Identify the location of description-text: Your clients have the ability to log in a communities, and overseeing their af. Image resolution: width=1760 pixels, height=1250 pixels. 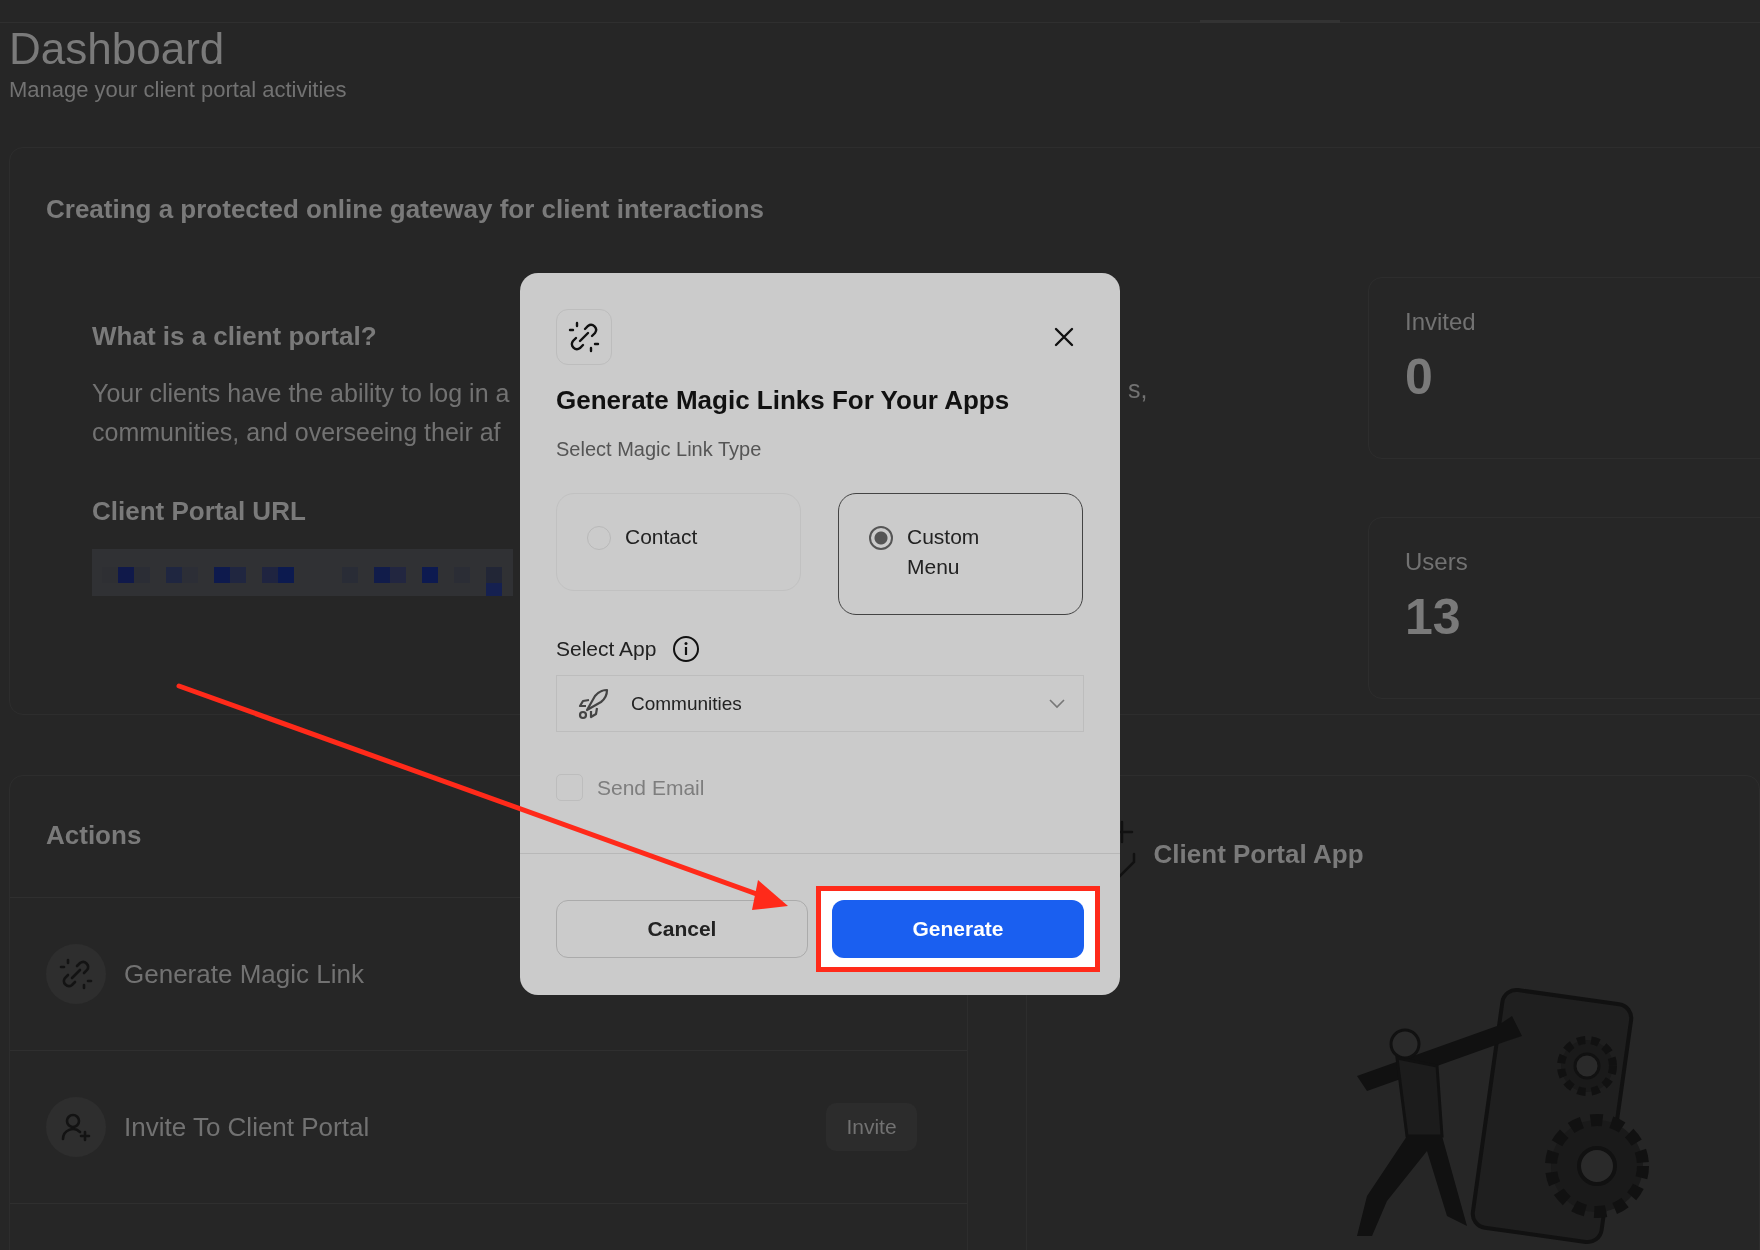
(301, 413).